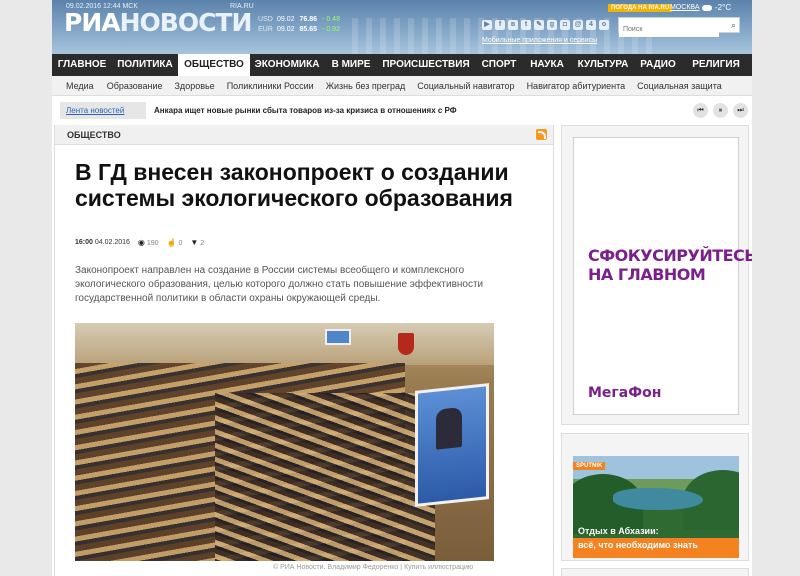 The width and height of the screenshot is (800, 576). I want to click on photo-emblem, so click(406, 344).